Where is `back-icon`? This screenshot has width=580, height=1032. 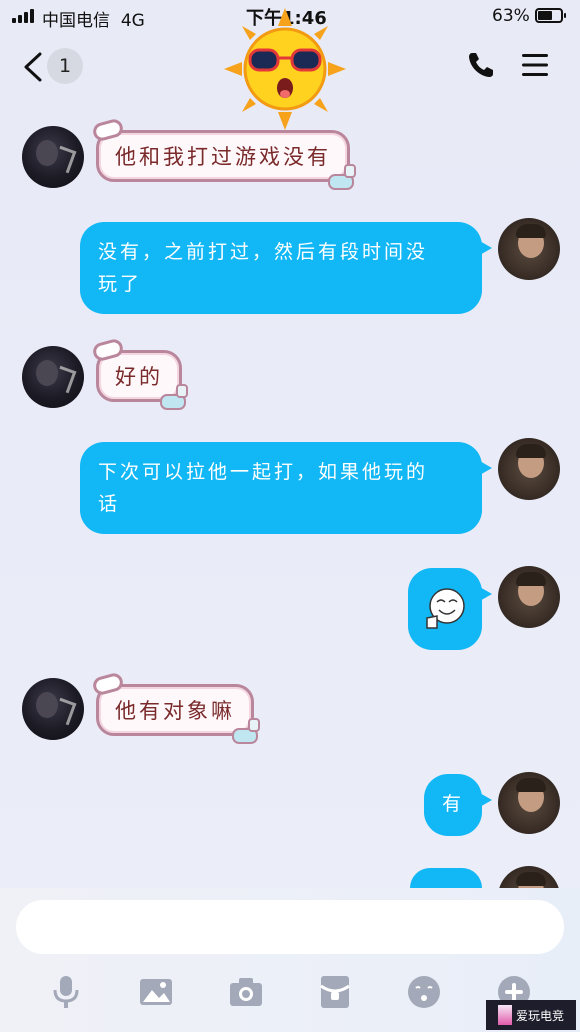
back-icon is located at coordinates (33, 67).